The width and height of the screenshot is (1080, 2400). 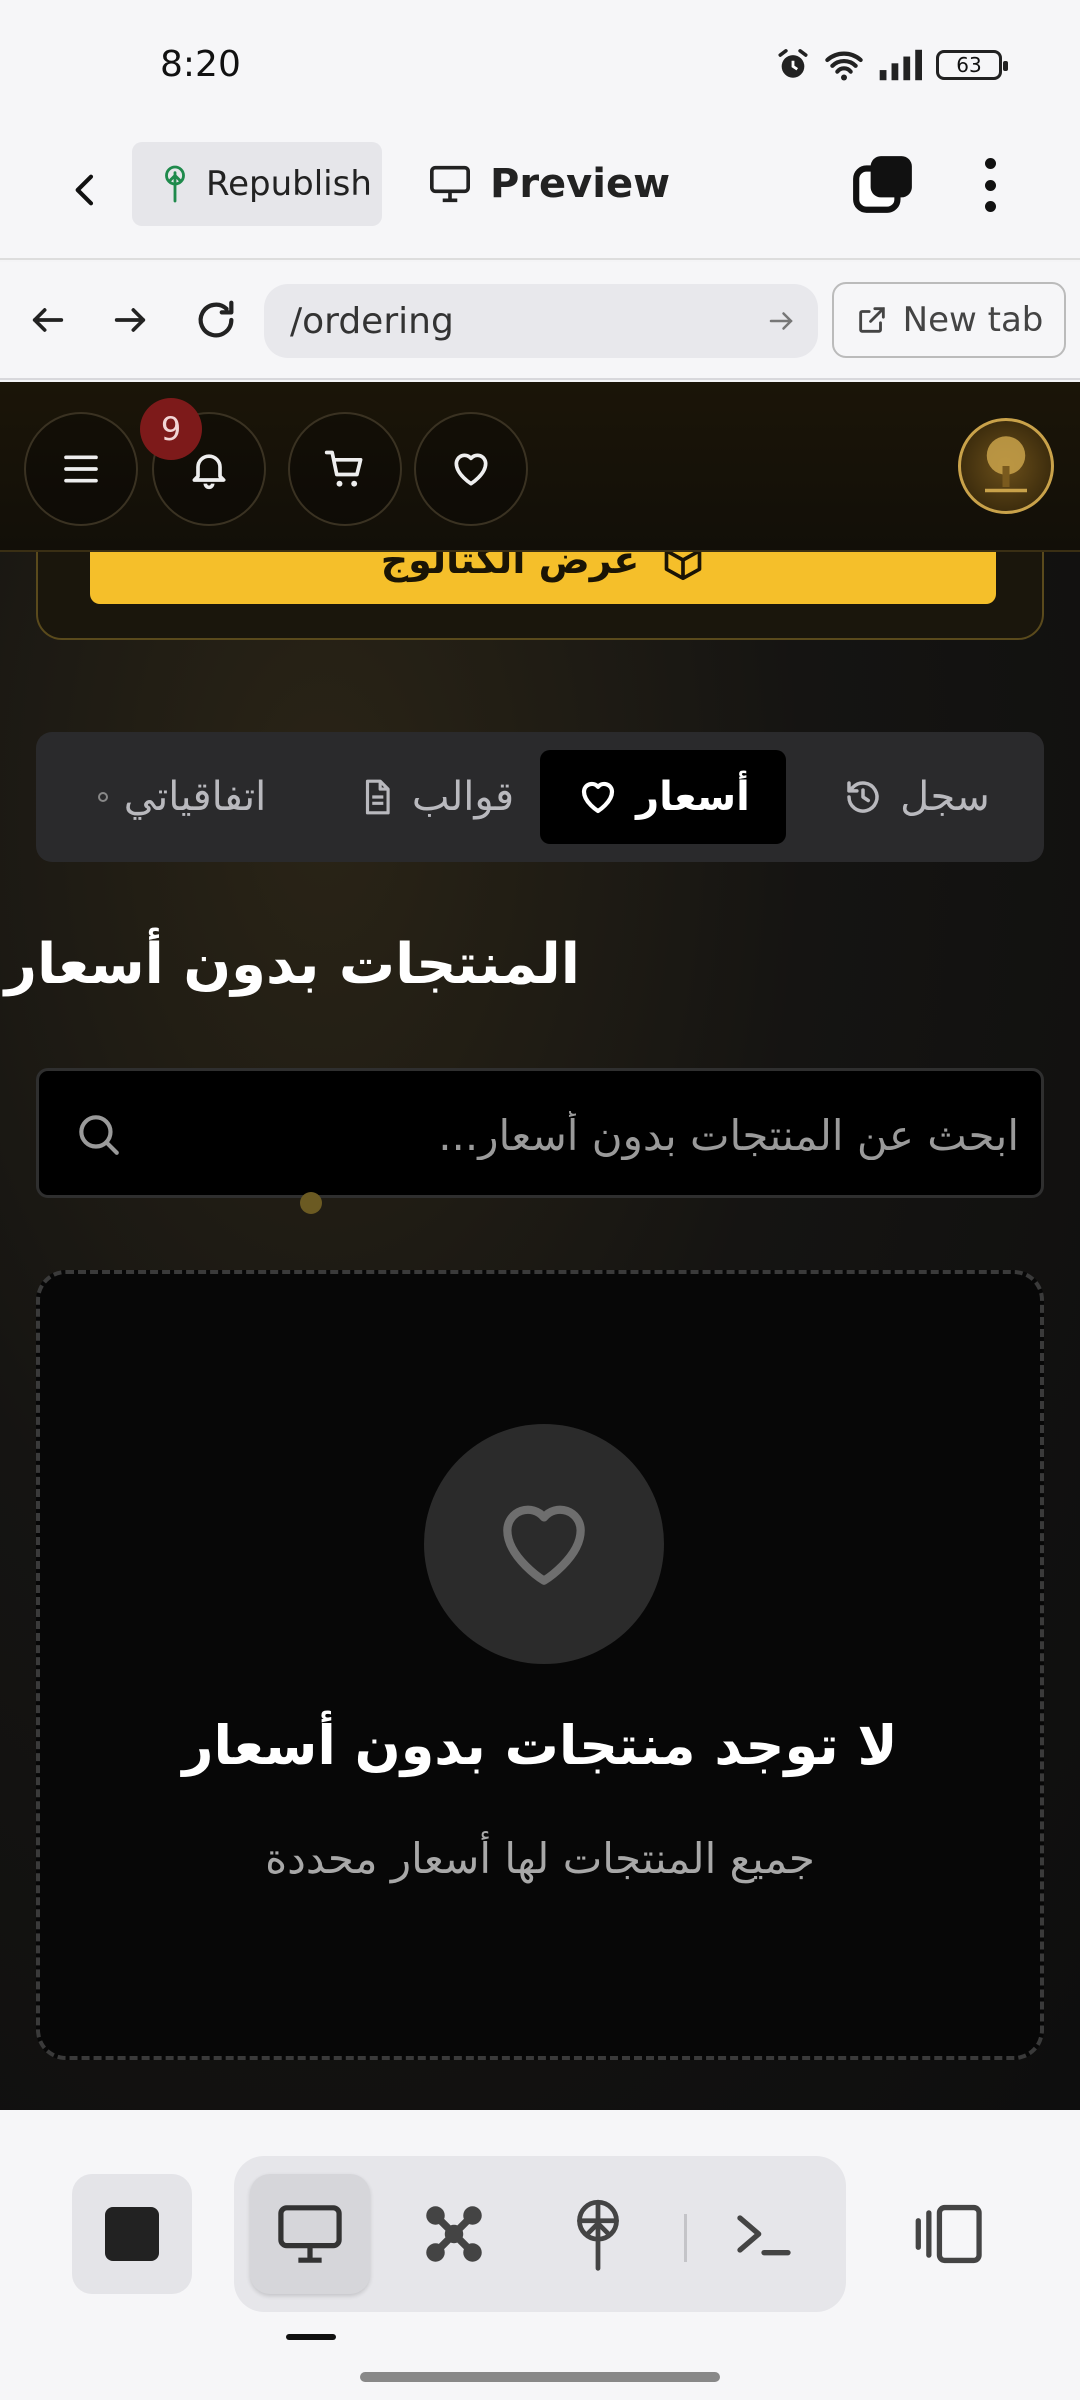 What do you see at coordinates (580, 184) in the screenshot?
I see `preview-label: Preview` at bounding box center [580, 184].